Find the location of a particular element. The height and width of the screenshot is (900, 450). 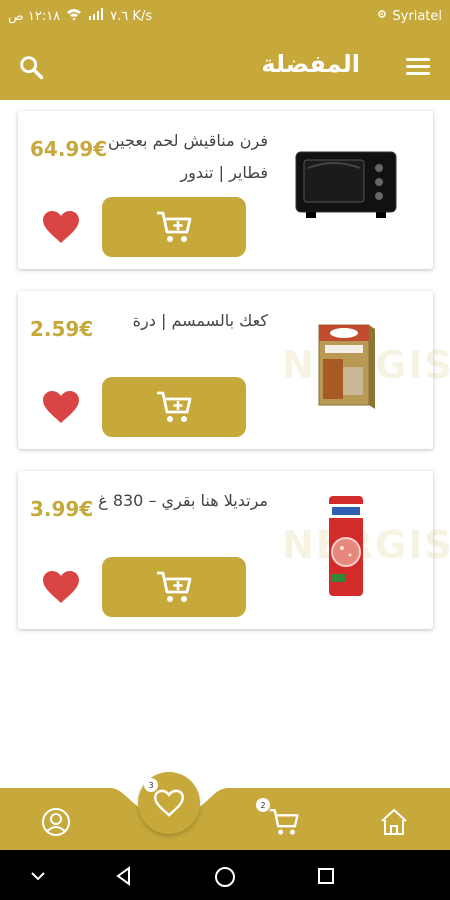

status-left: ١٢:١٨ ص ٧.٦ K/s is located at coordinates (80, 16).